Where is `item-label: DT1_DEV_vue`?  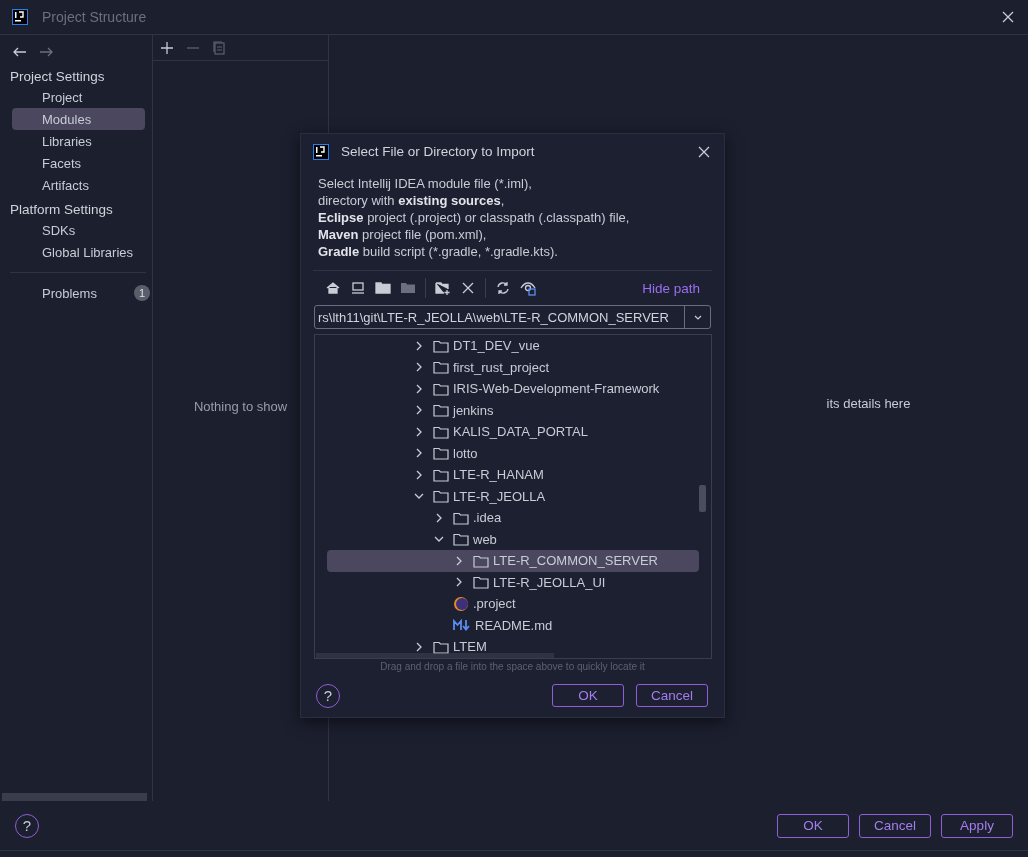 item-label: DT1_DEV_vue is located at coordinates (496, 346).